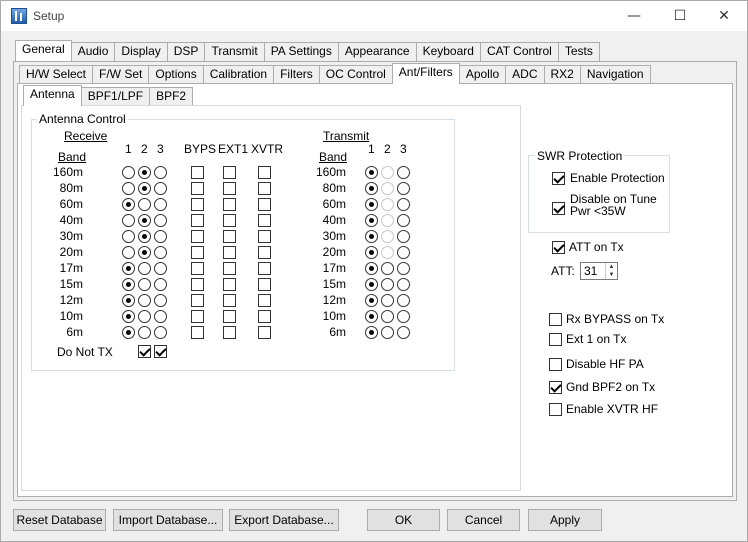 The height and width of the screenshot is (542, 748). Describe the element at coordinates (301, 51) in the screenshot. I see `tab-pa-settings: PA Settings` at that location.